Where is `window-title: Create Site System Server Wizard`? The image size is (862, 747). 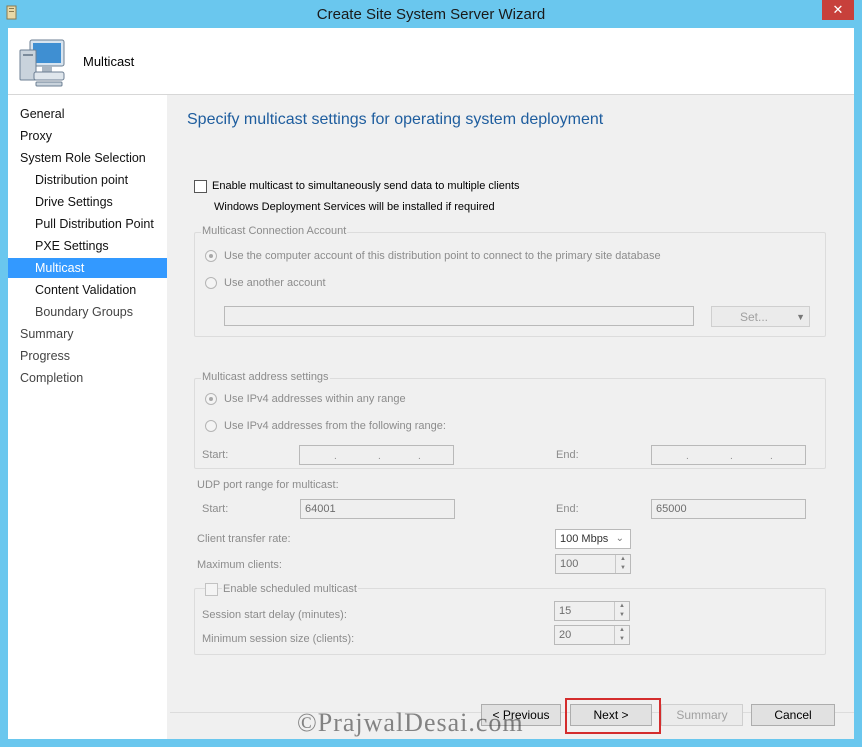 window-title: Create Site System Server Wizard is located at coordinates (431, 14).